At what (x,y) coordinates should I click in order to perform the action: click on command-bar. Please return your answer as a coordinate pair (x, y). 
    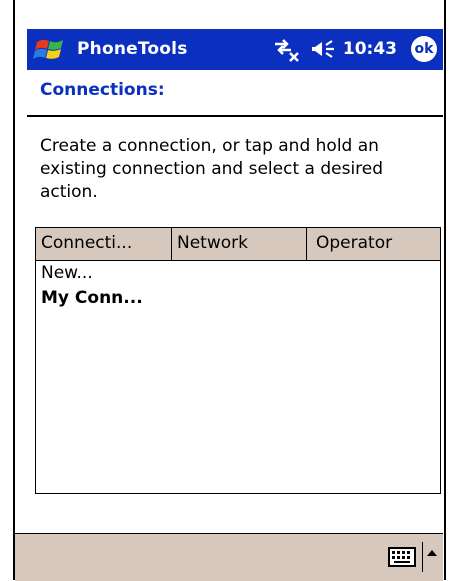
    Looking at the image, I should click on (229, 557).